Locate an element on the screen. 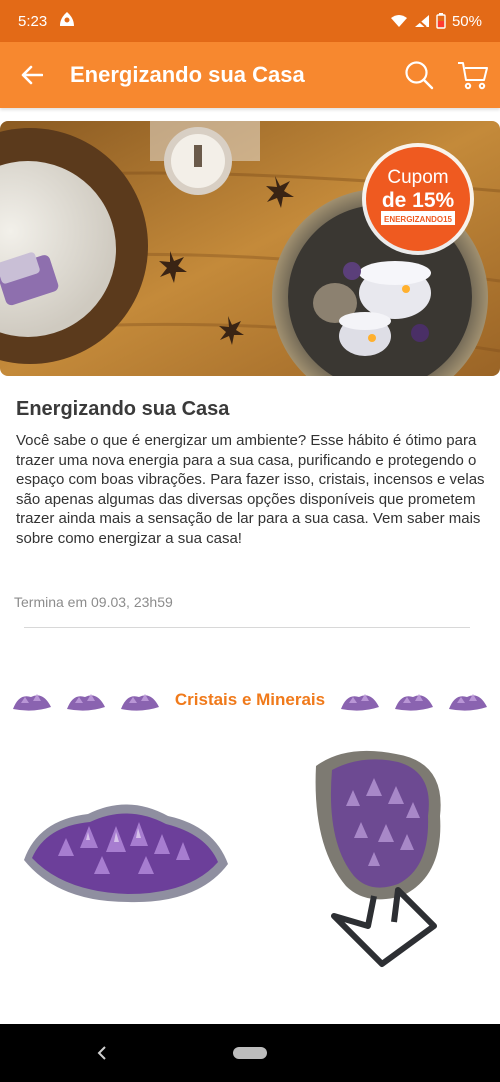 The width and height of the screenshot is (500, 1082). search-icon is located at coordinates (419, 75).